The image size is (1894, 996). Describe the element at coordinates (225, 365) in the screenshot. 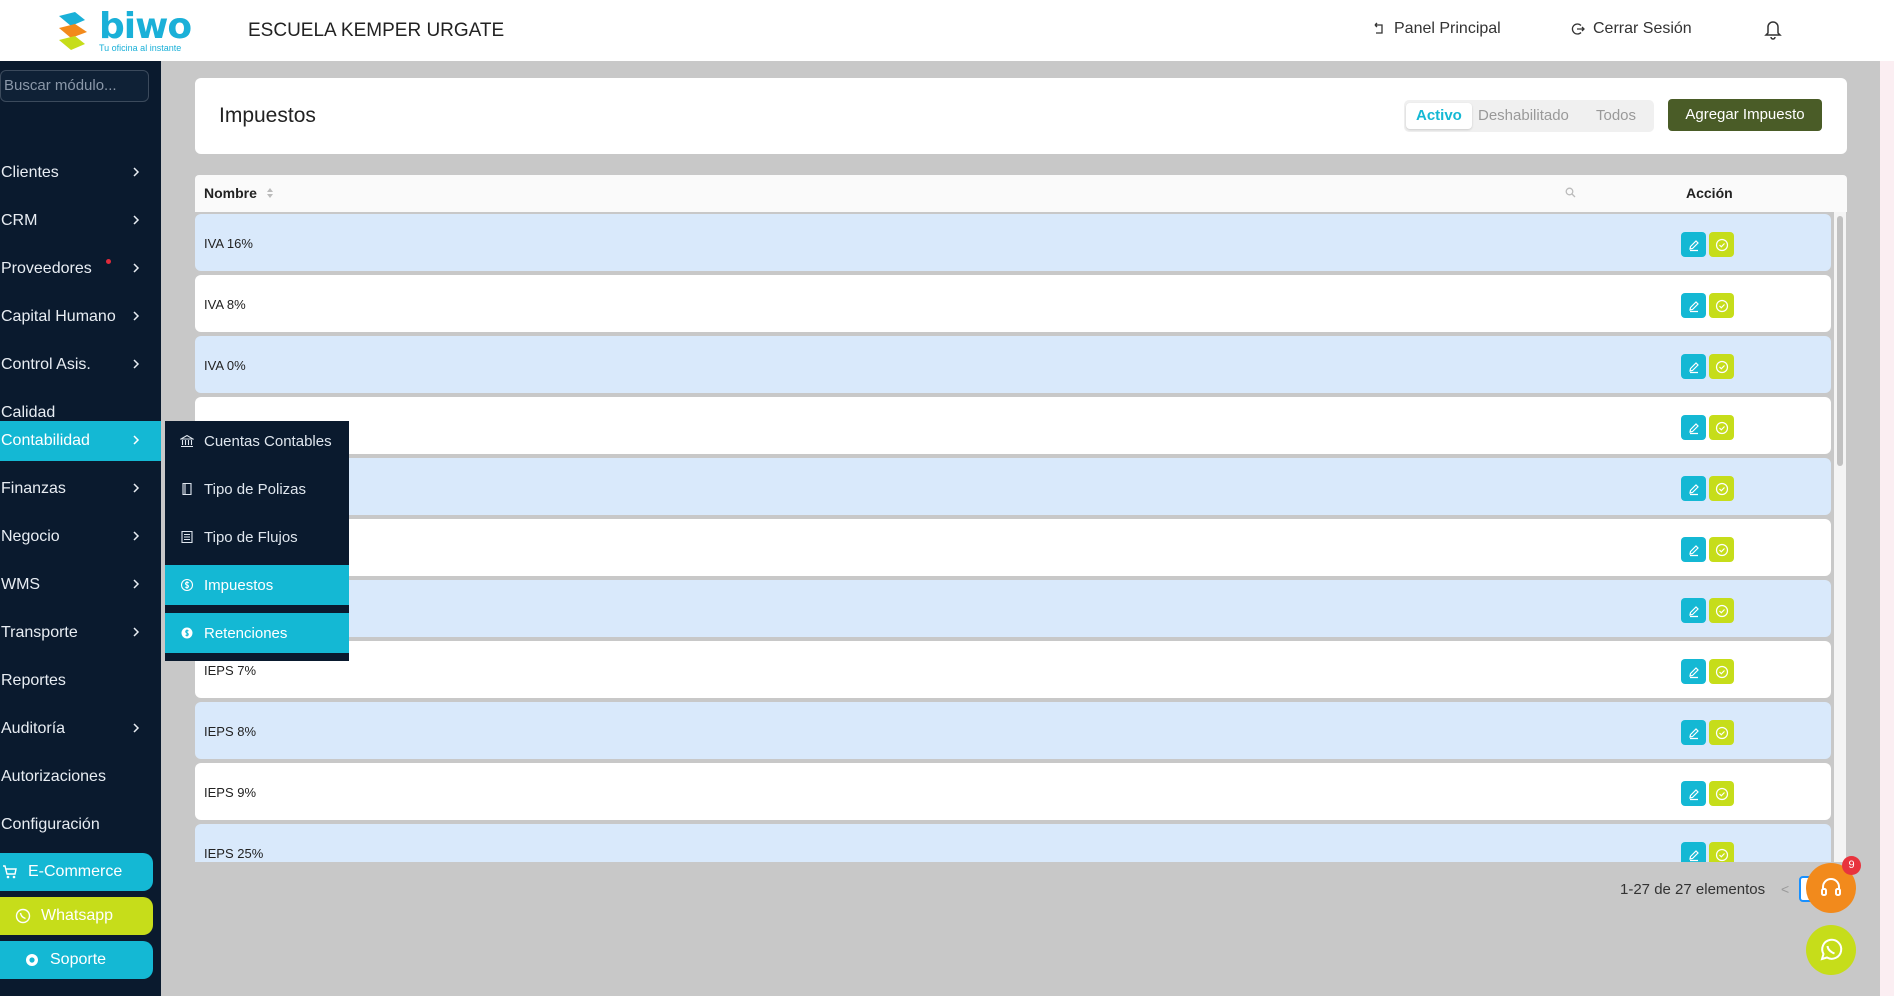

I see `row-name: IVA 0%` at that location.